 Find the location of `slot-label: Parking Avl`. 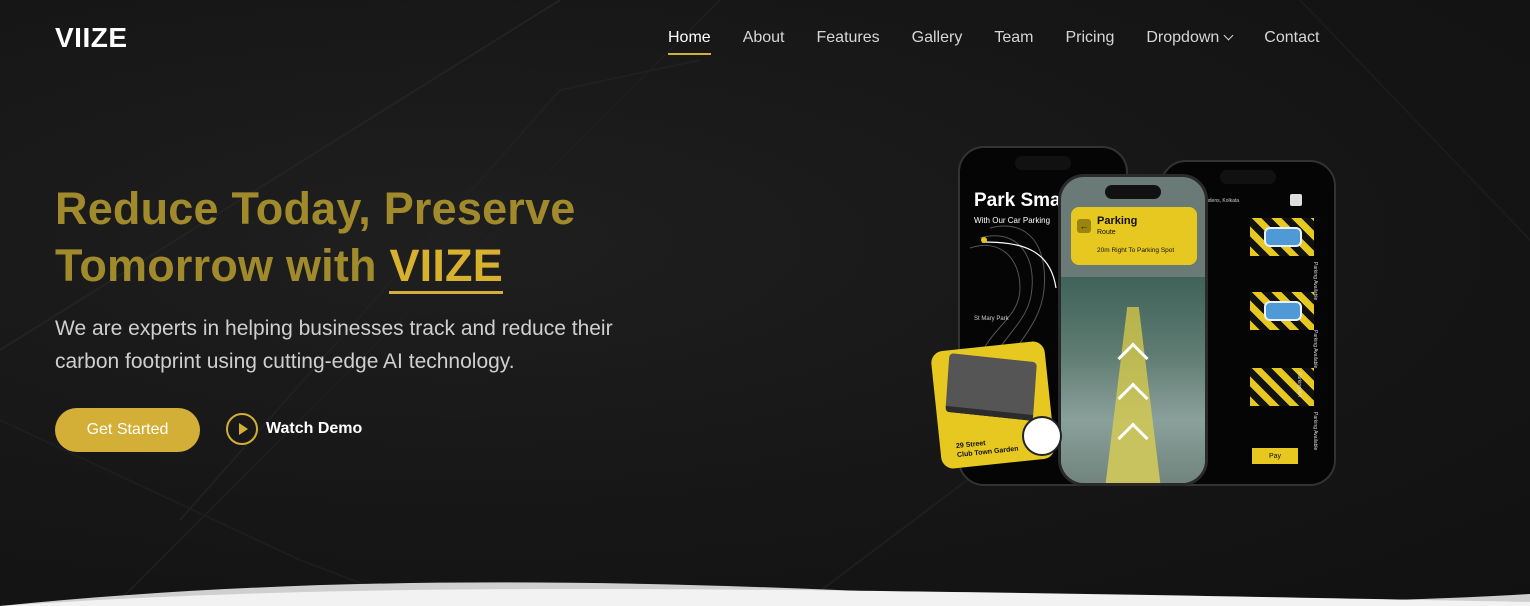

slot-label: Parking Avl is located at coordinates (1299, 384).